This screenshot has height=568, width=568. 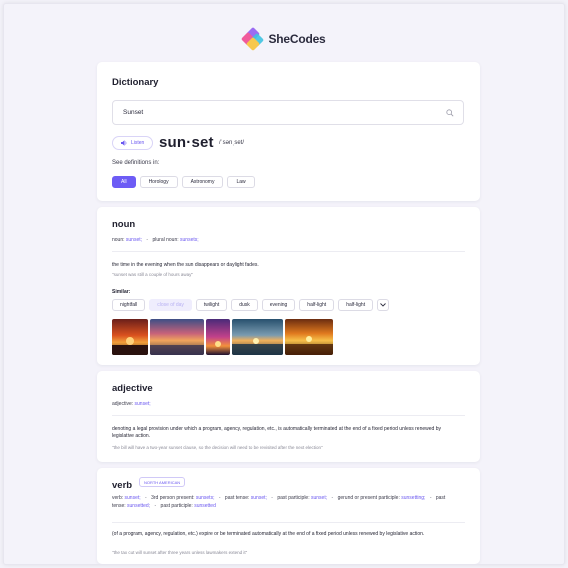 What do you see at coordinates (135, 82) in the screenshot?
I see `dictionary-title: Dictionary` at bounding box center [135, 82].